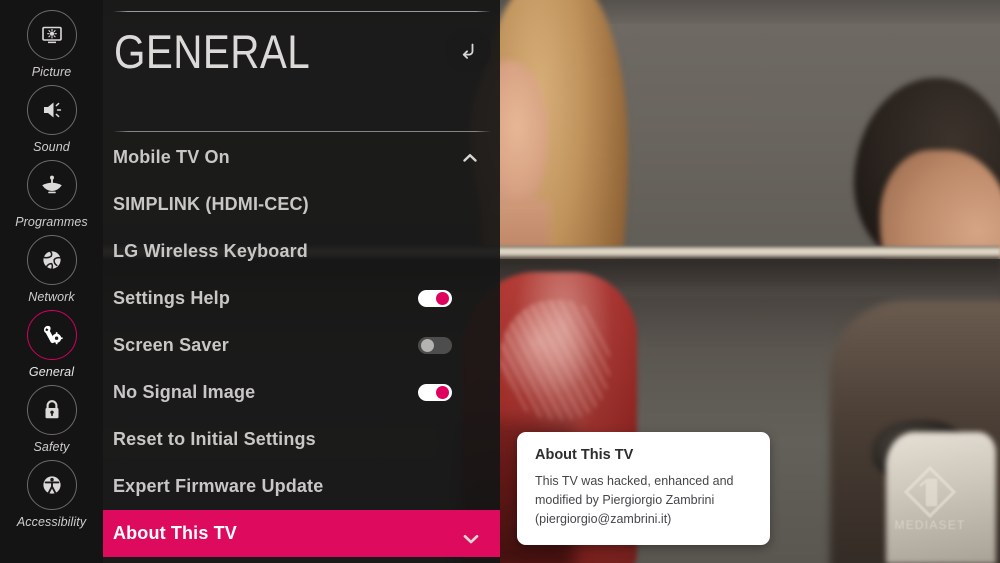 The height and width of the screenshot is (563, 1000). I want to click on sidebar-label-general: General, so click(51, 372).